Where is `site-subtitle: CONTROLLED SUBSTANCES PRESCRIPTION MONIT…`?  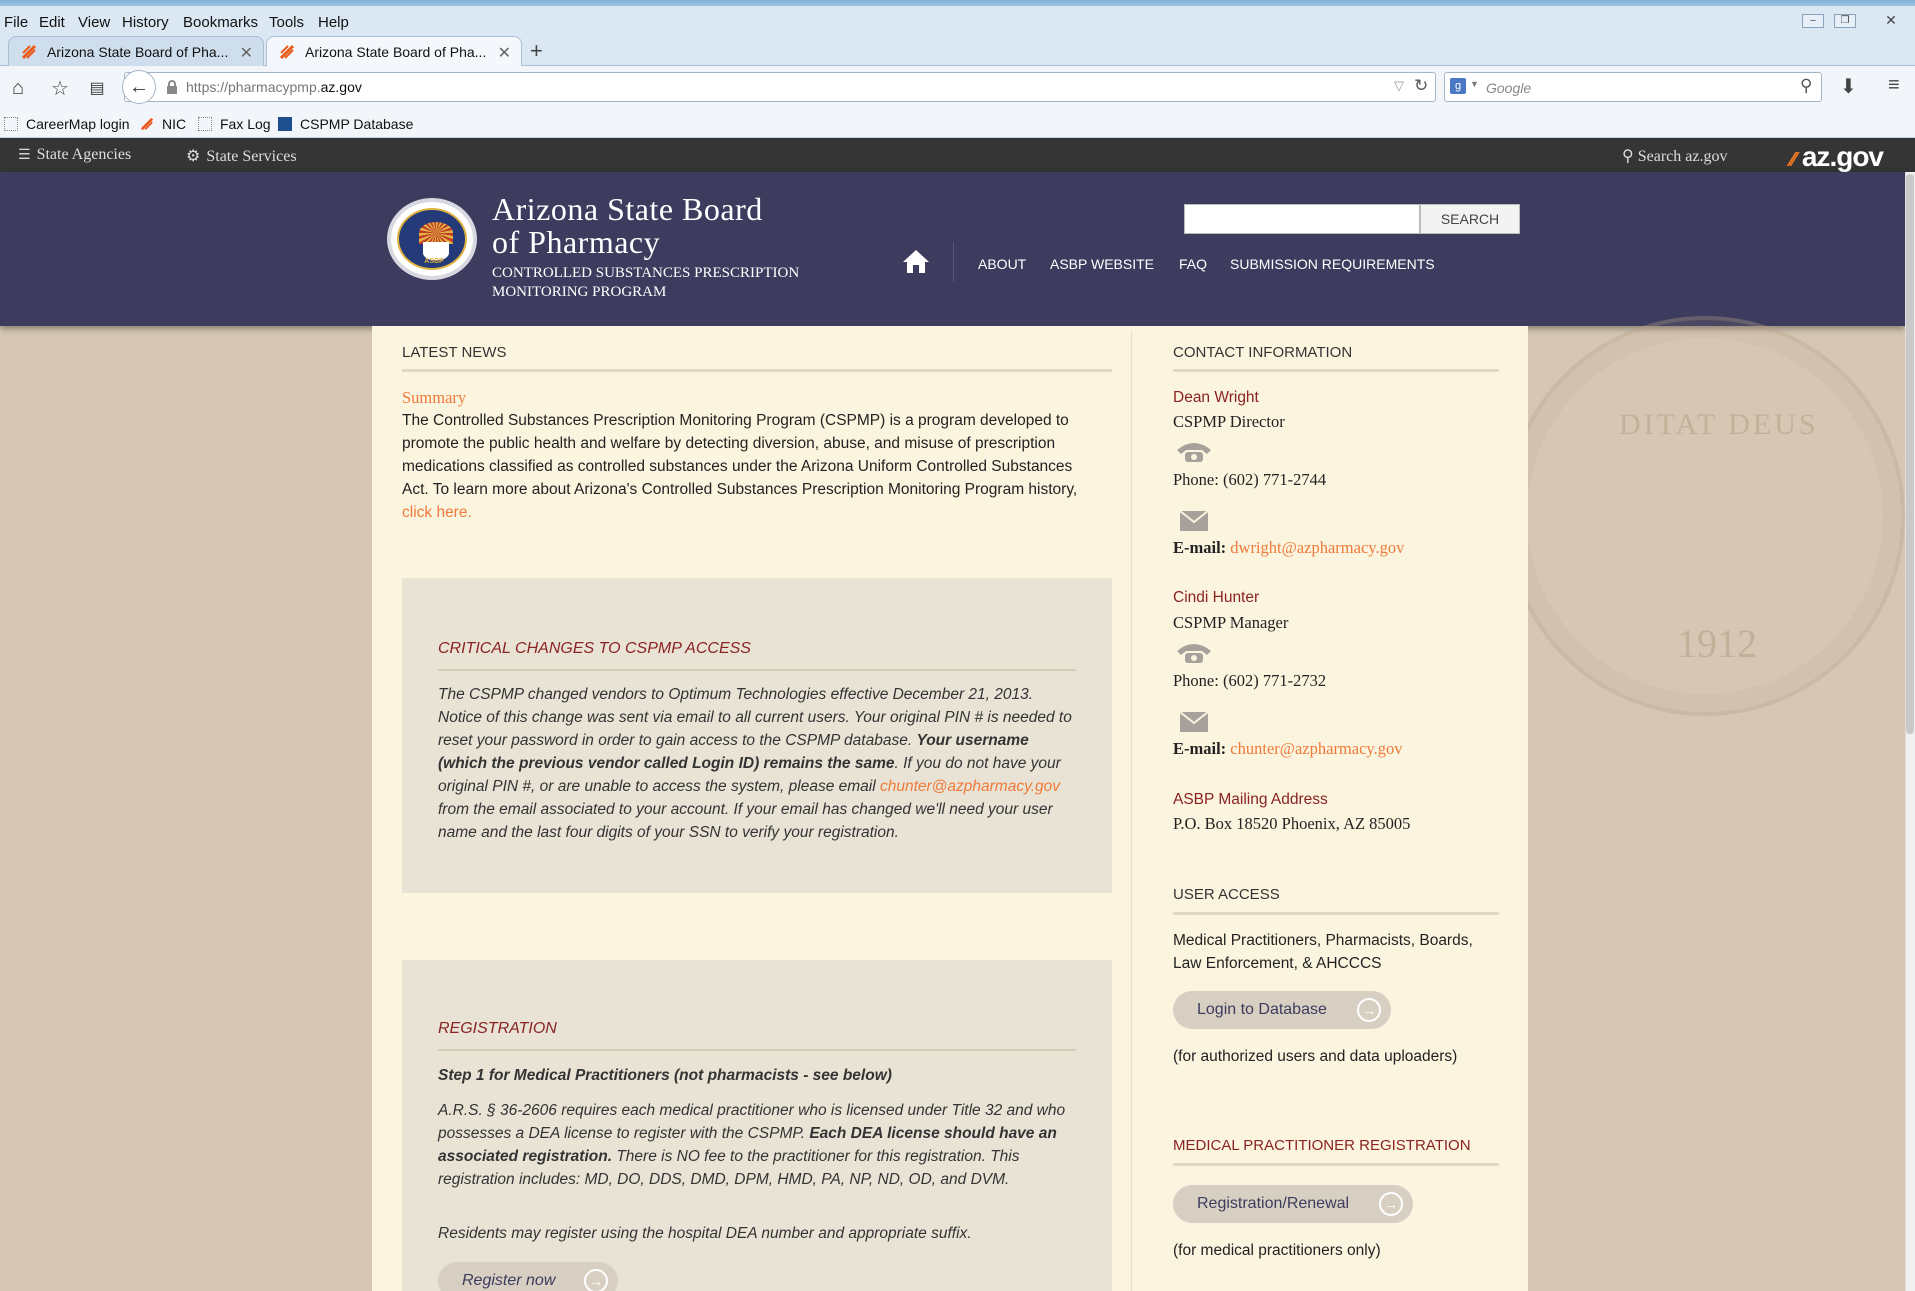
site-subtitle: CONTROLLED SUBSTANCES PRESCRIPTION MONIT… is located at coordinates (646, 282).